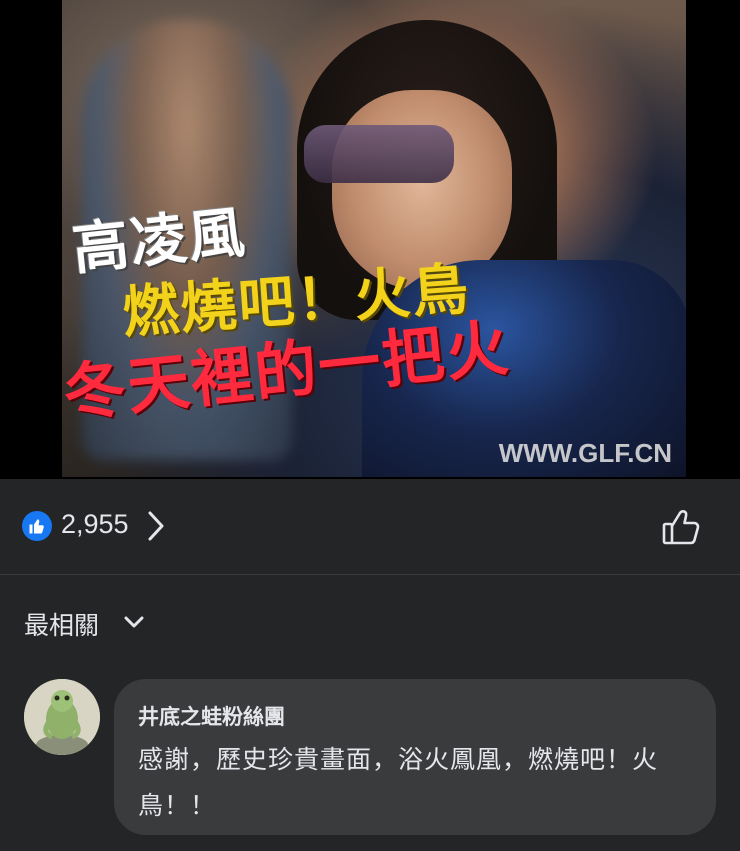 The image size is (740, 851). What do you see at coordinates (62, 717) in the screenshot?
I see `avatar` at bounding box center [62, 717].